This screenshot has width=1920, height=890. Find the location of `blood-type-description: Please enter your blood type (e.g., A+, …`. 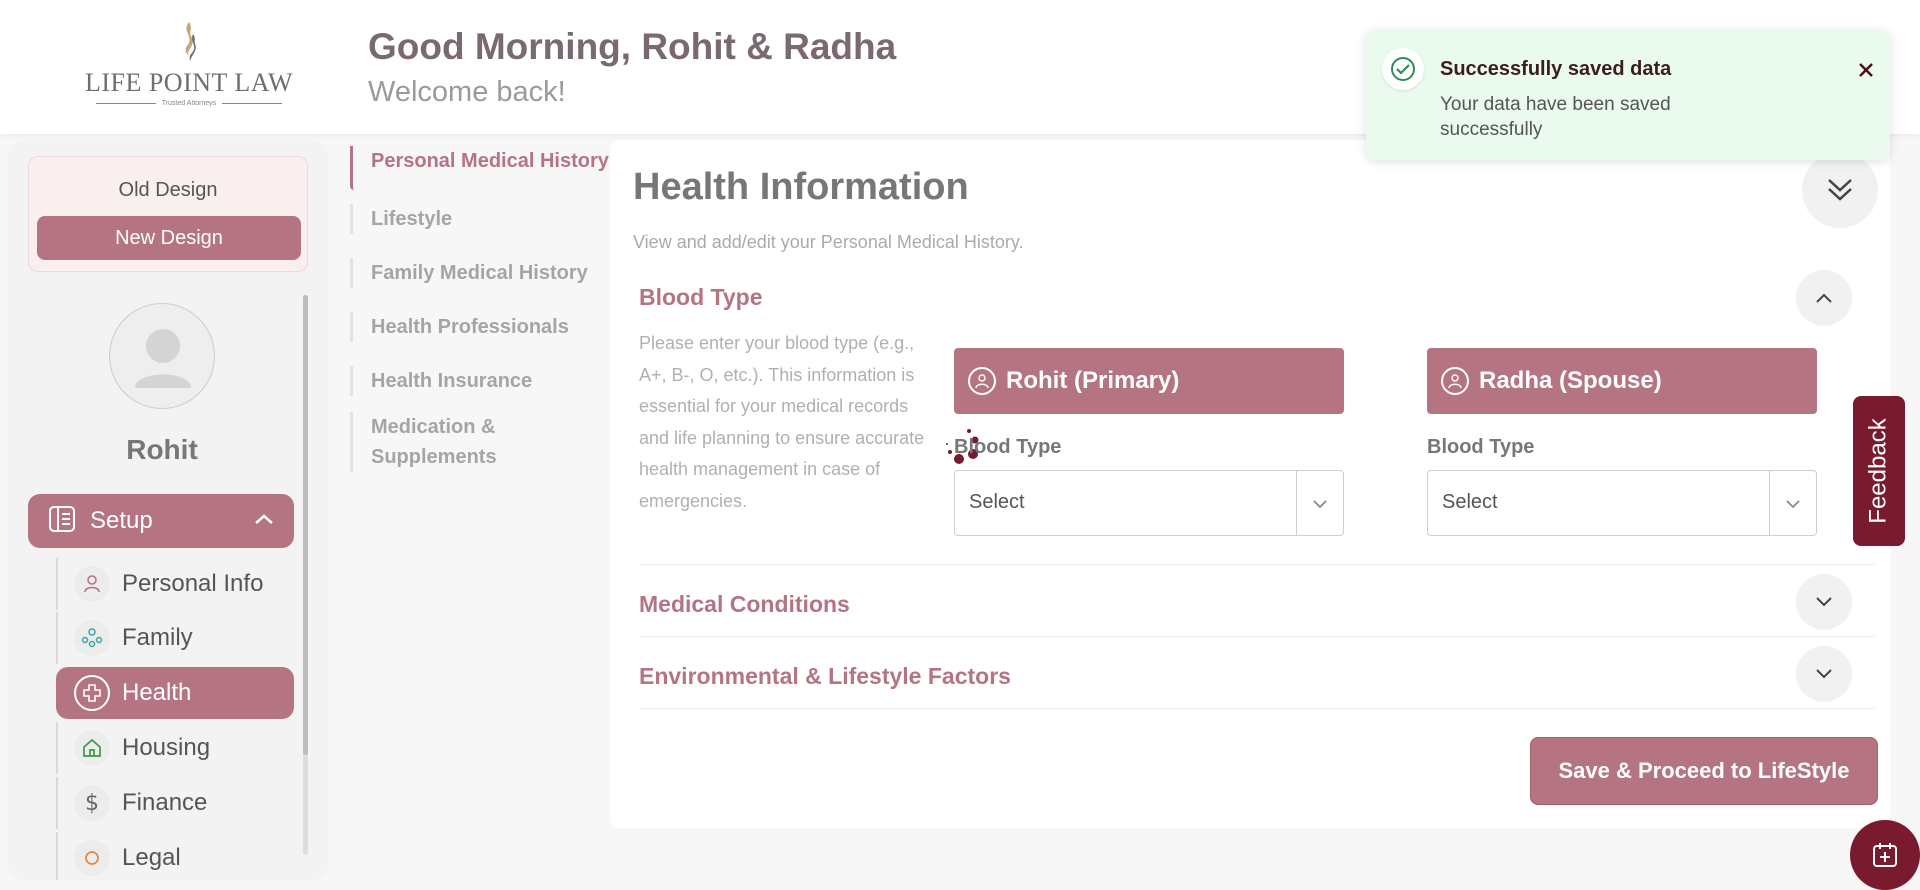

blood-type-description: Please enter your blood type (e.g., A+, … is located at coordinates (782, 422).